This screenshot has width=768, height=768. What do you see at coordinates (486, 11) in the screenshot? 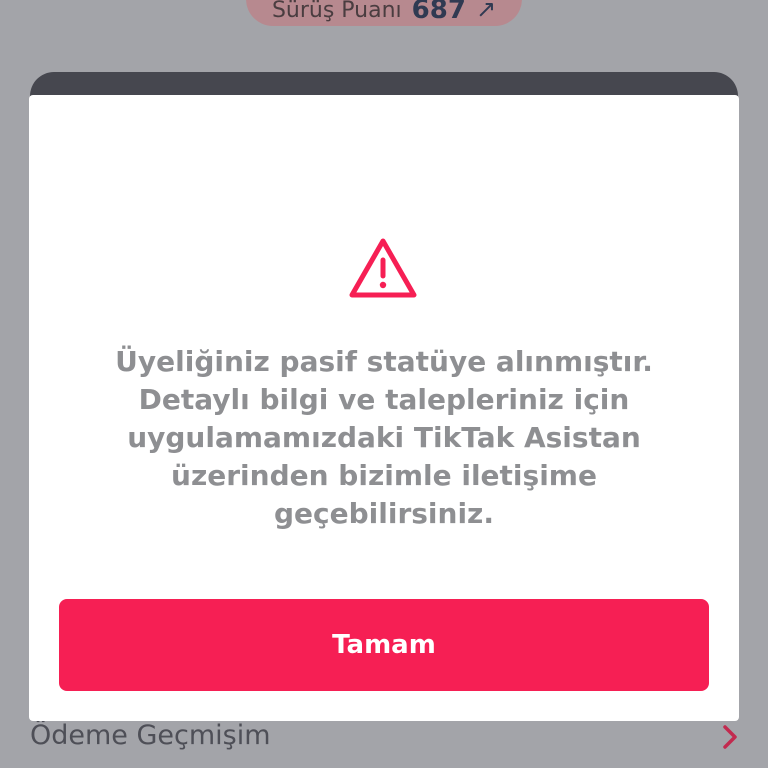
I see `trend-up-arrow-icon: ↗` at bounding box center [486, 11].